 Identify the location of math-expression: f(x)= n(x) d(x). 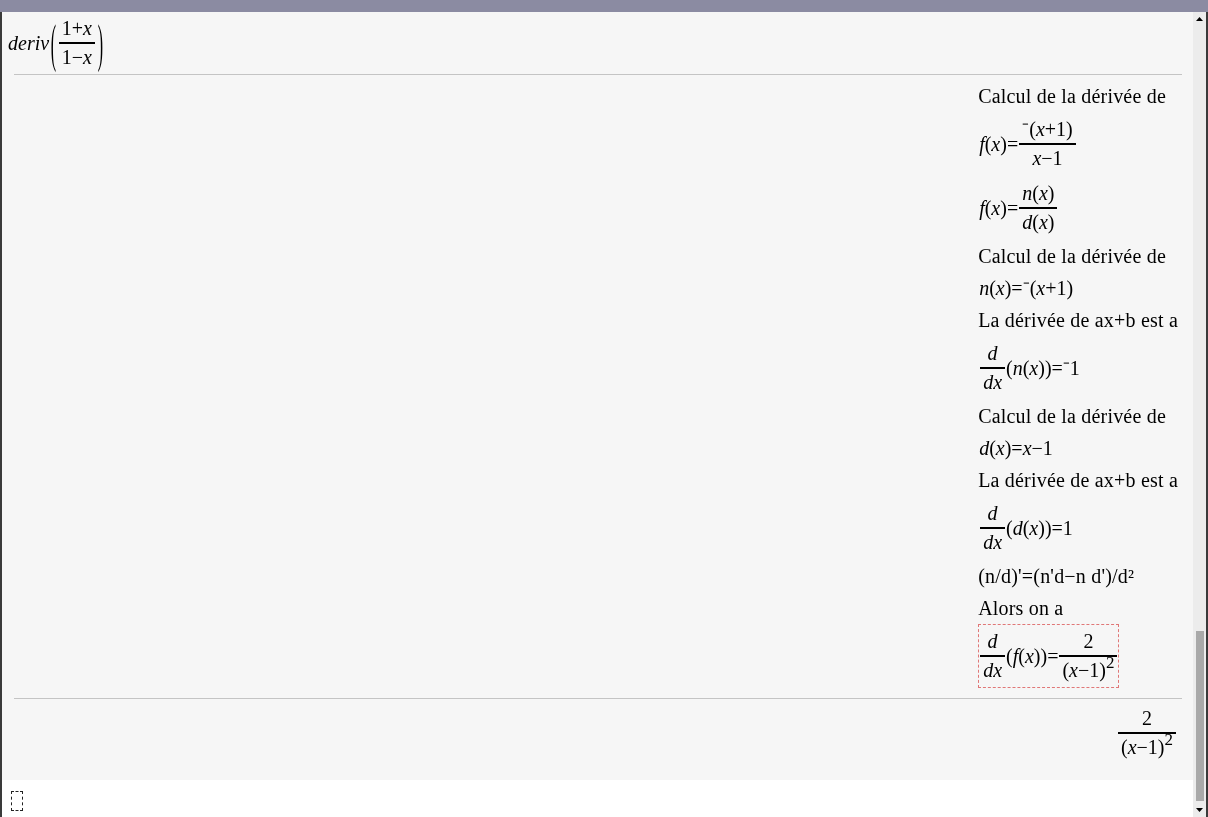
(1019, 208).